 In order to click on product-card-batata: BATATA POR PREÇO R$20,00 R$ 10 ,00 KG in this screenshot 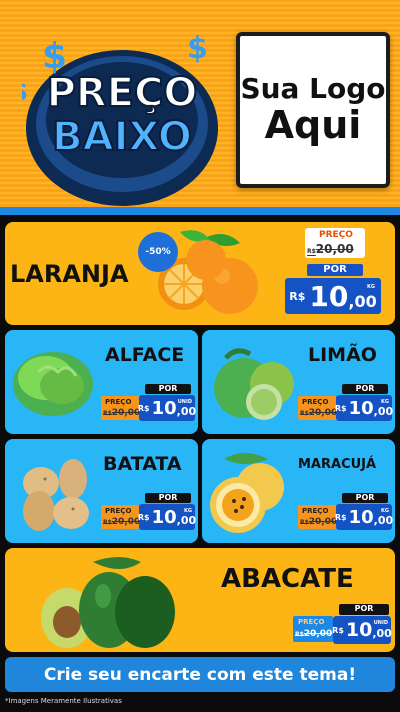, I will do `click(101, 491)`.